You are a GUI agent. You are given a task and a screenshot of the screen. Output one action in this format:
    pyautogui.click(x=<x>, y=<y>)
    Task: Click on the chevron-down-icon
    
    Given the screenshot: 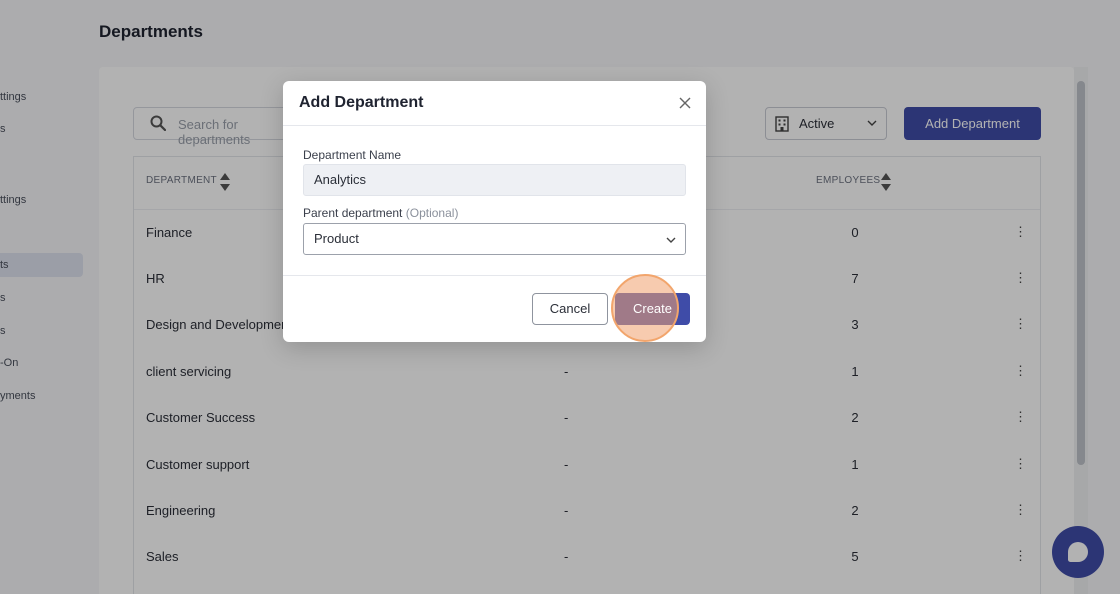 What is the action you would take?
    pyautogui.click(x=671, y=240)
    